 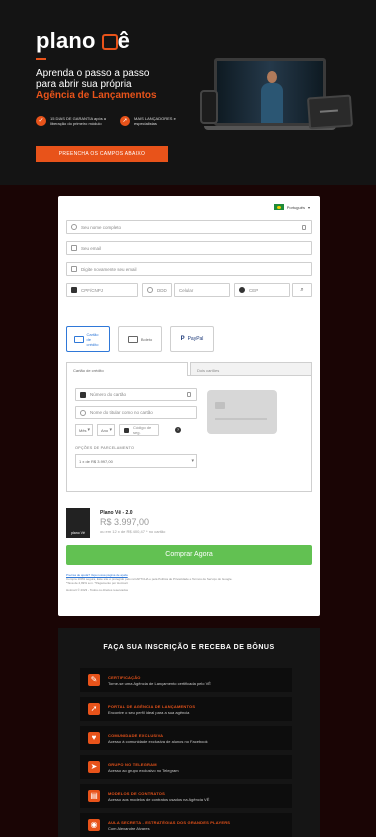 I want to click on language-label: Português, so click(x=295, y=207).